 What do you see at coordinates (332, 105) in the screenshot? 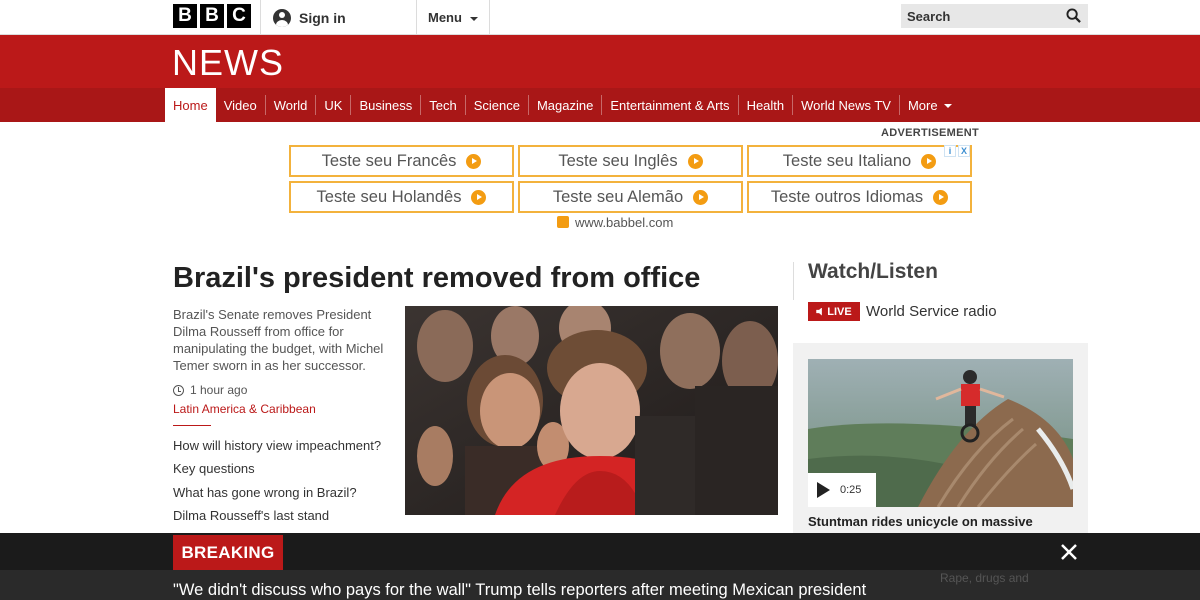
I see `nav-item-uk: UK` at bounding box center [332, 105].